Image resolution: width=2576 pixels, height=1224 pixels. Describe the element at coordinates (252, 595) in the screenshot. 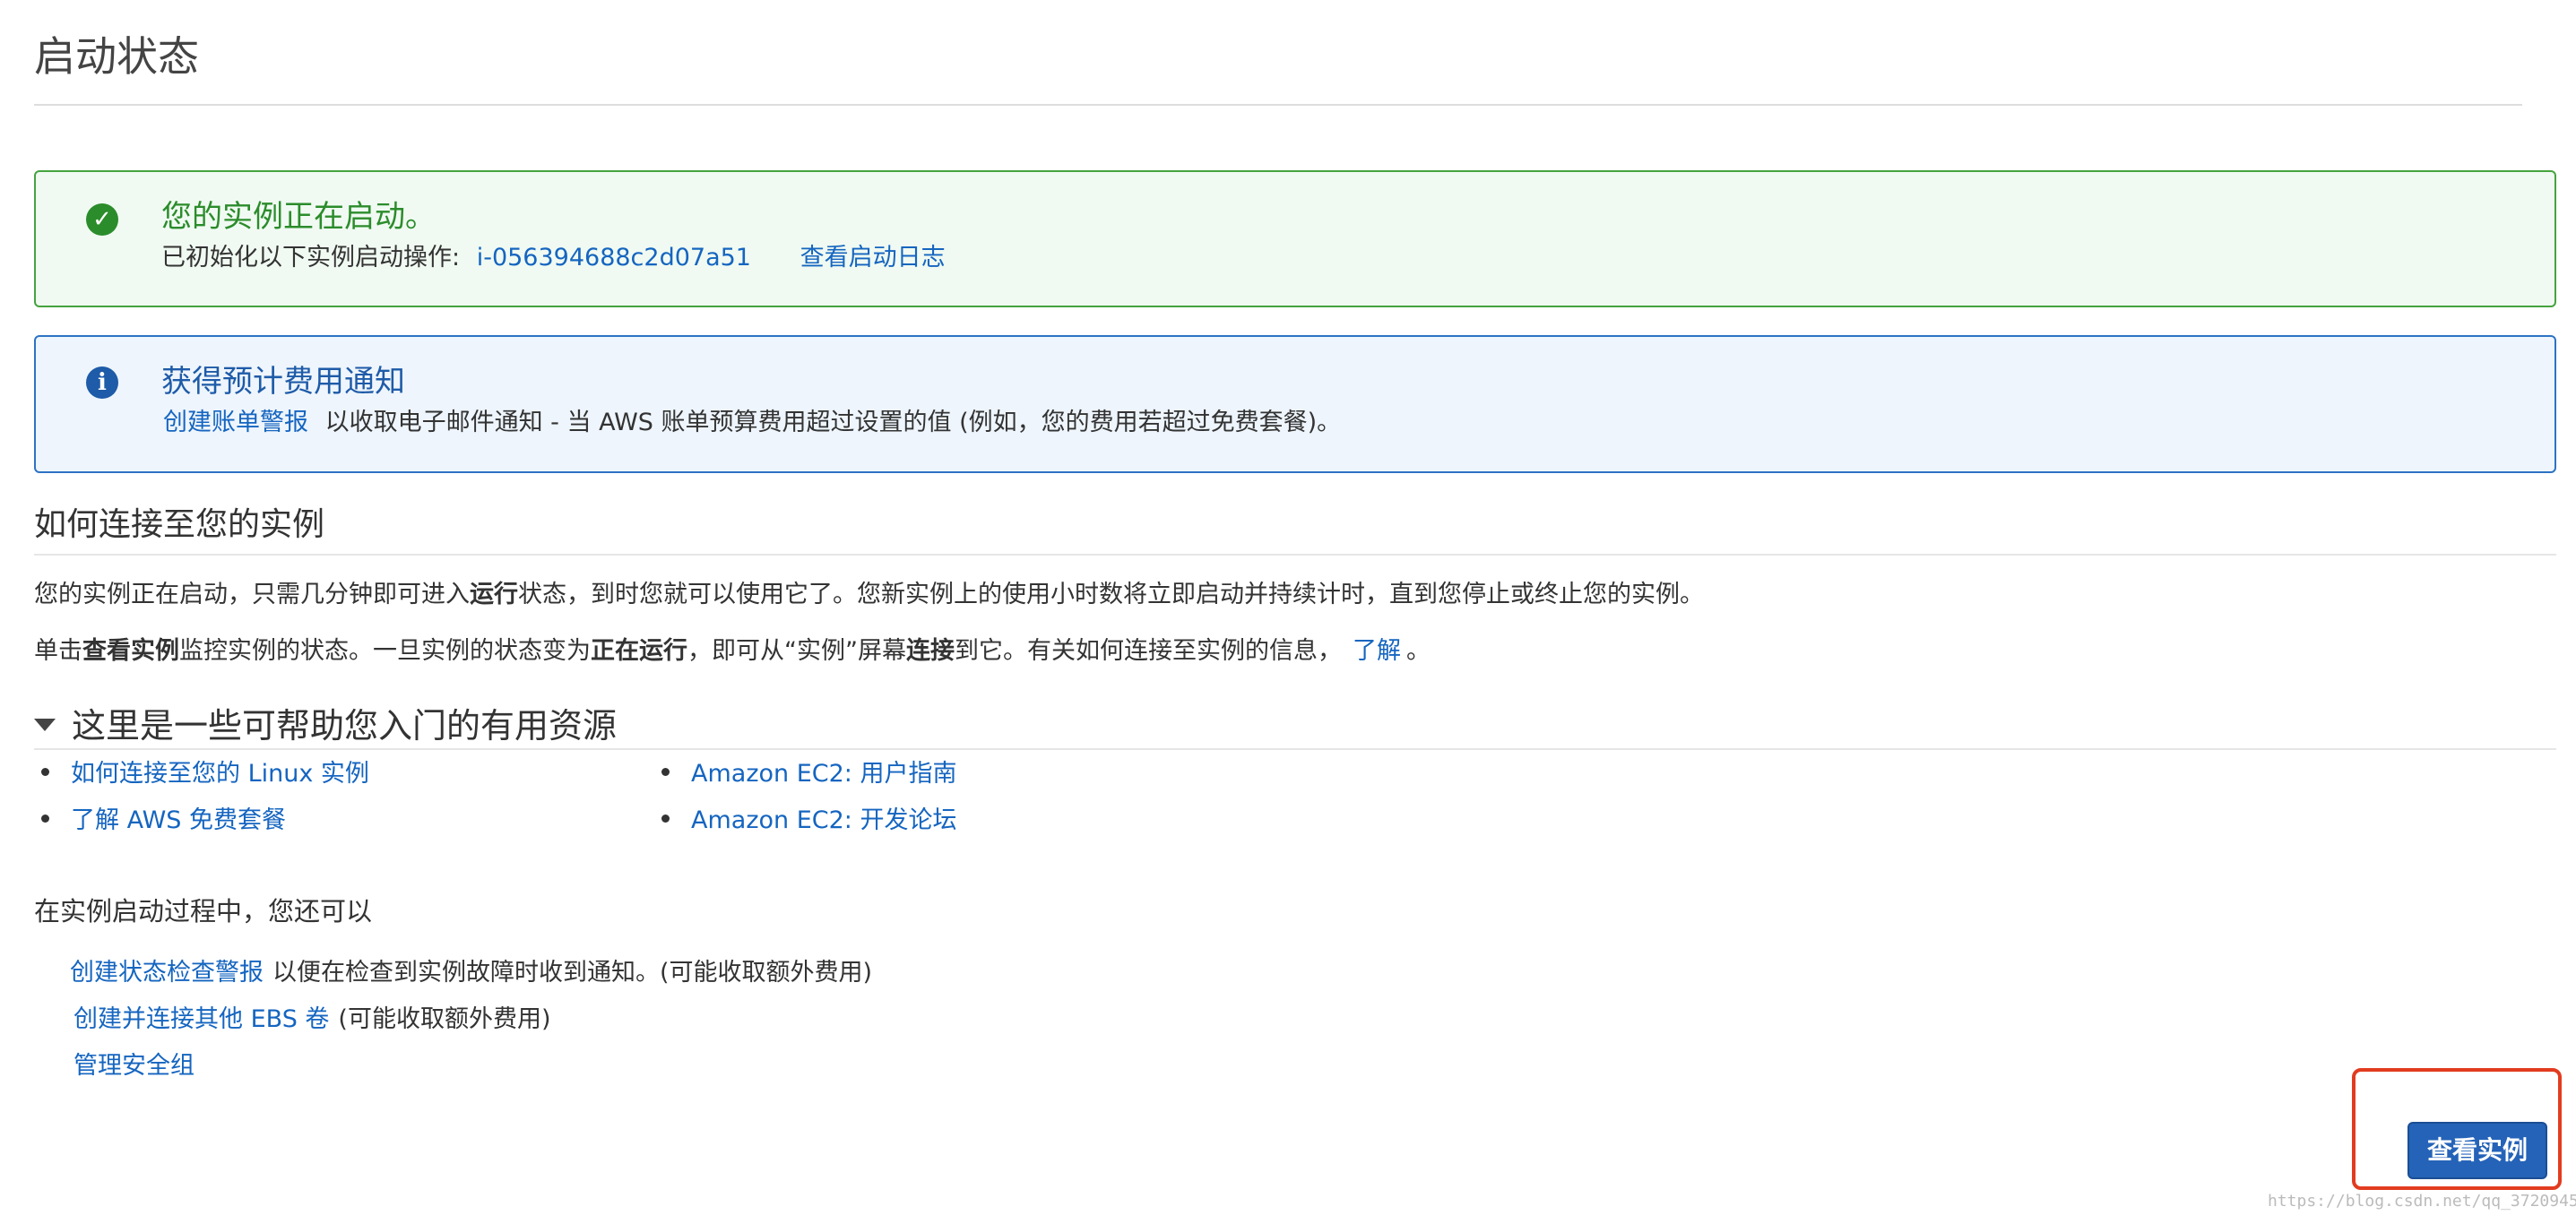

I see `para1-text-a: 您的实例正在启动，只需几分钟即可进入` at that location.